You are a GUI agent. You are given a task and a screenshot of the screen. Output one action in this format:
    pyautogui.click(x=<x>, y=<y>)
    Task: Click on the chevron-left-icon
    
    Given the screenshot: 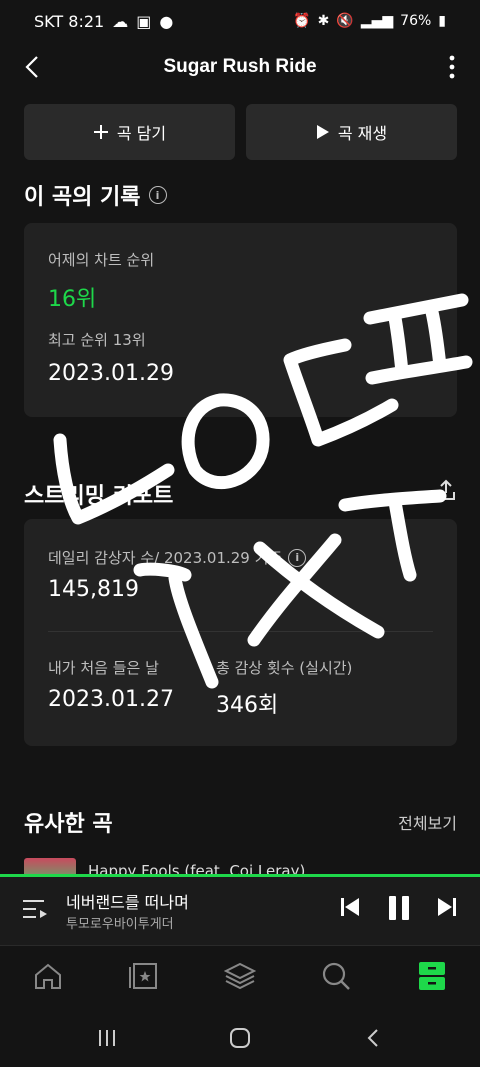 What is the action you would take?
    pyautogui.click(x=31, y=67)
    